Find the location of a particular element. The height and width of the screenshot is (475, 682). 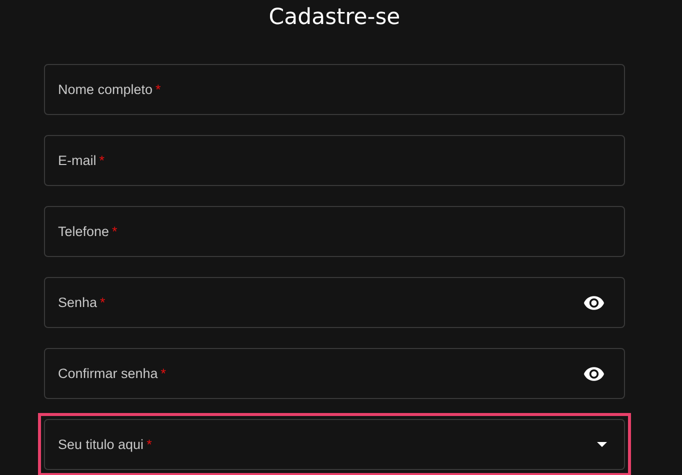

password-field: Senha * is located at coordinates (334, 302).